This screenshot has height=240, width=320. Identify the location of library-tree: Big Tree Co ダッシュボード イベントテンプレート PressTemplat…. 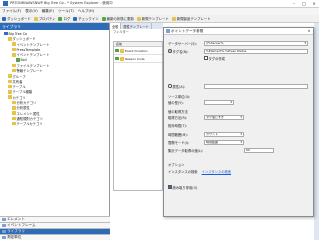
(54, 78).